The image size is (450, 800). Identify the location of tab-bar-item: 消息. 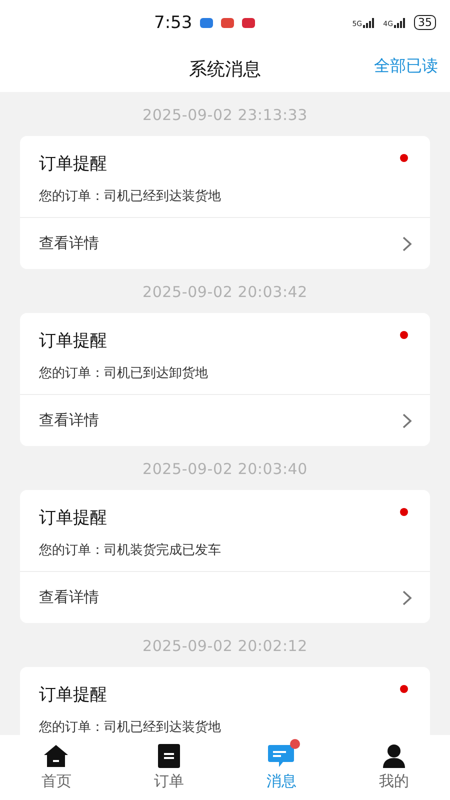
(281, 767).